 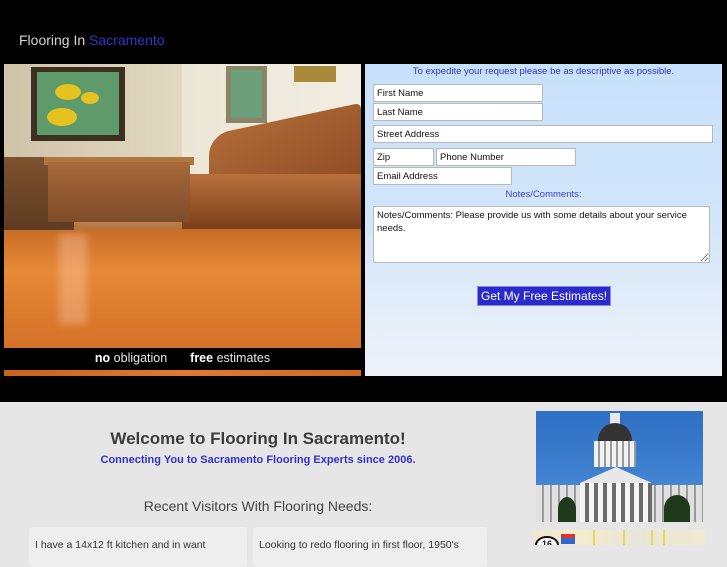 What do you see at coordinates (182, 373) in the screenshot?
I see `wood-strip-decoration` at bounding box center [182, 373].